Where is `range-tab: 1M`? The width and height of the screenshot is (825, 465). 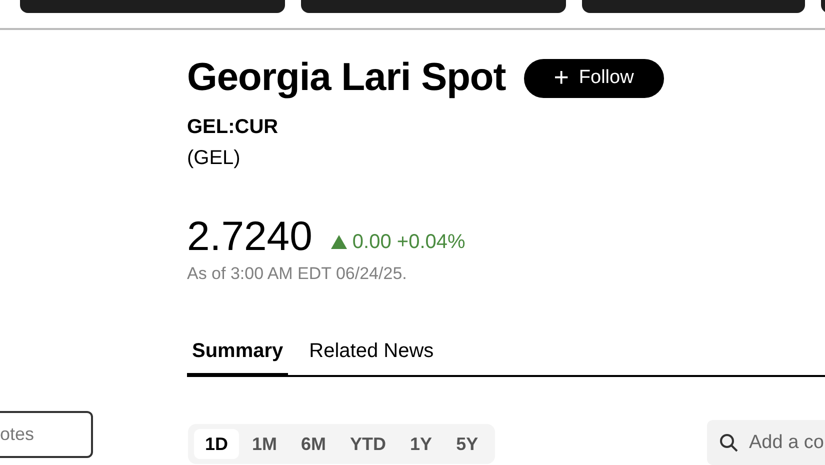
range-tab: 1M is located at coordinates (264, 444).